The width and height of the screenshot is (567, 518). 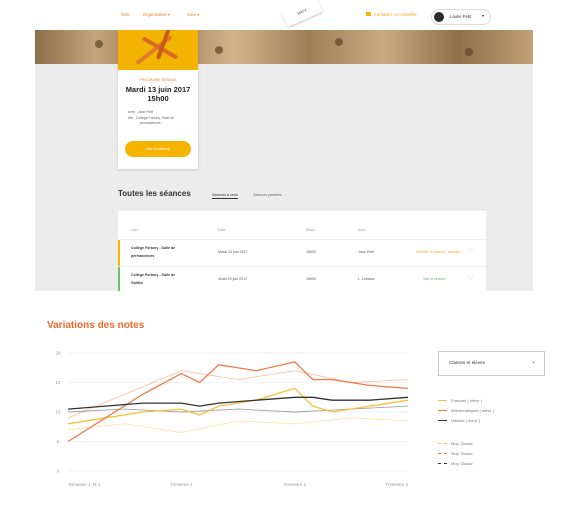 I want to click on legend-label: Mathématiques ( élève ), so click(x=472, y=410).